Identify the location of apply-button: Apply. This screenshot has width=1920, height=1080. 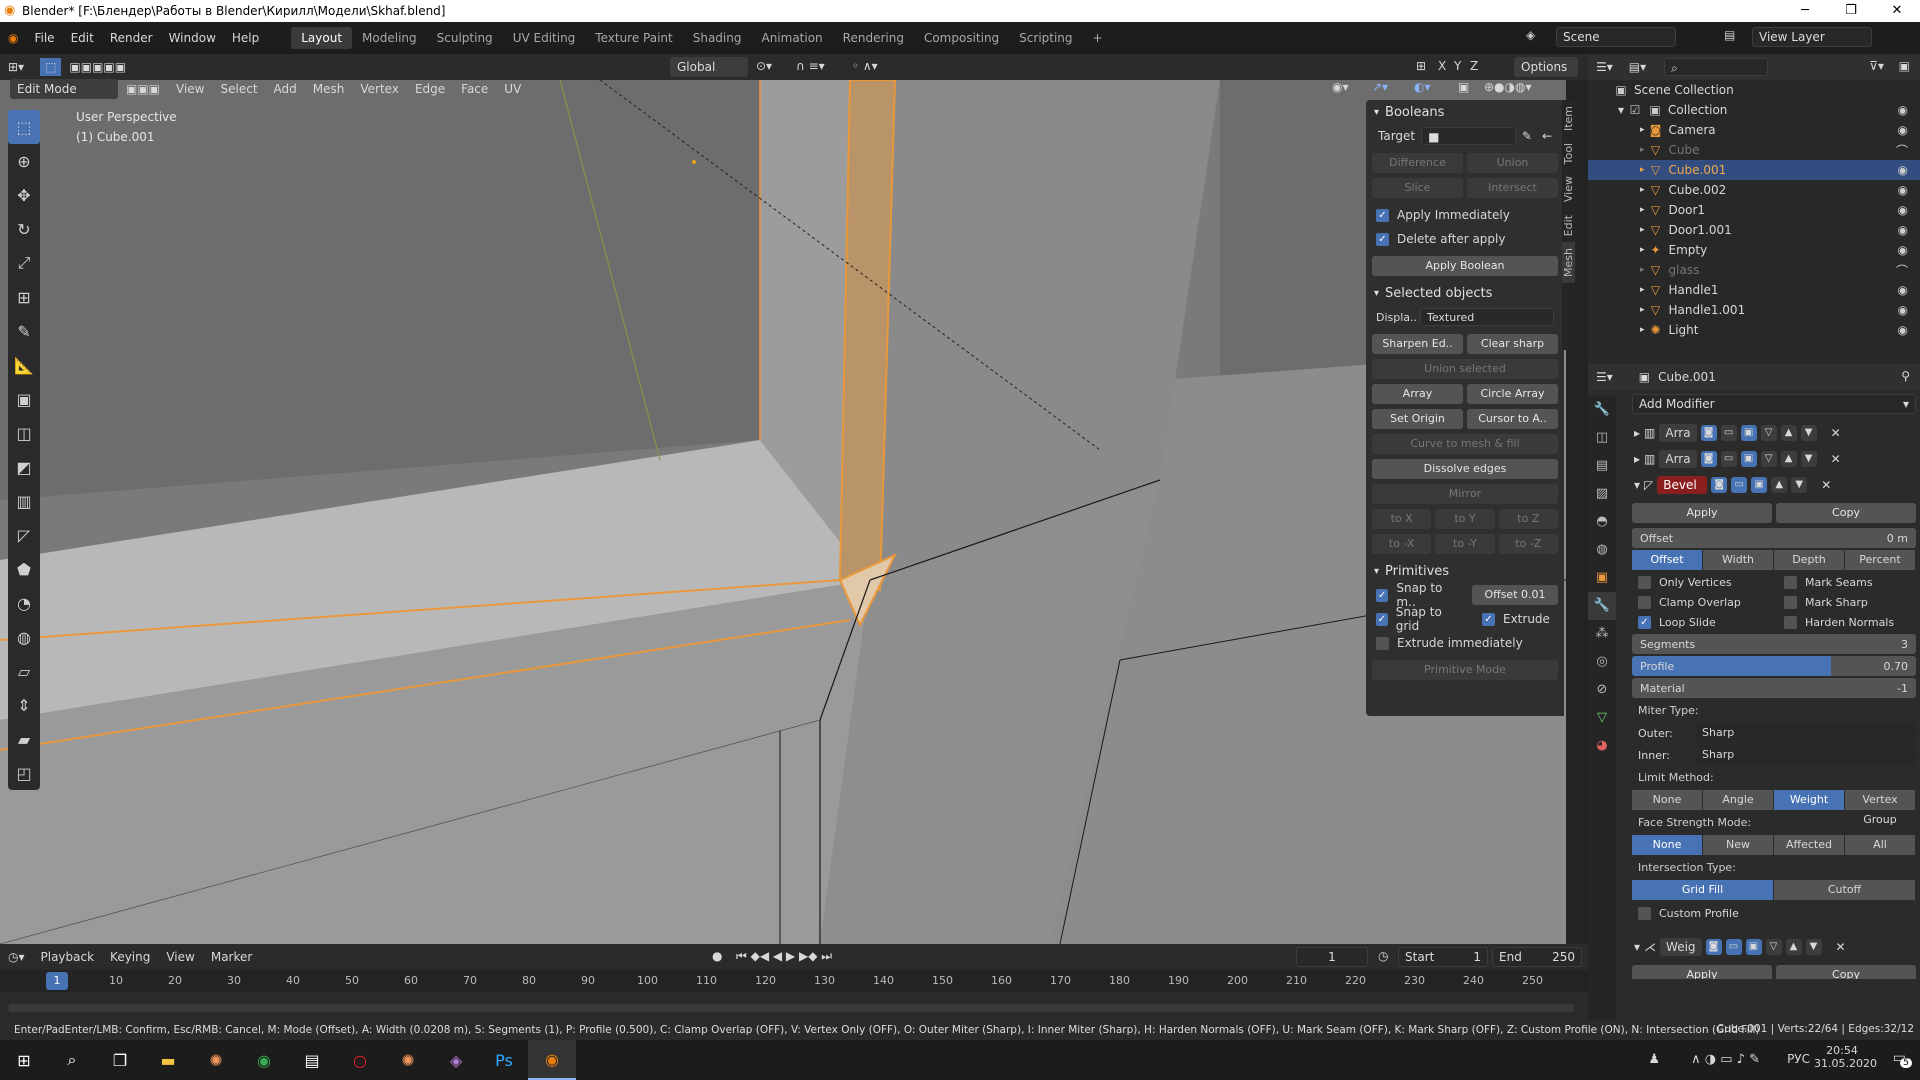
(1702, 513).